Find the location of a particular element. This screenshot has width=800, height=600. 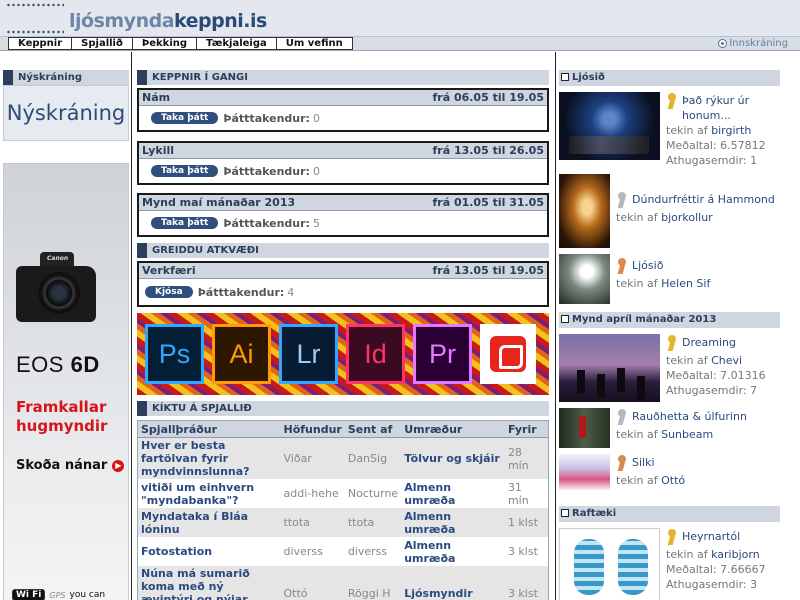

participants-count: 4 is located at coordinates (291, 292).